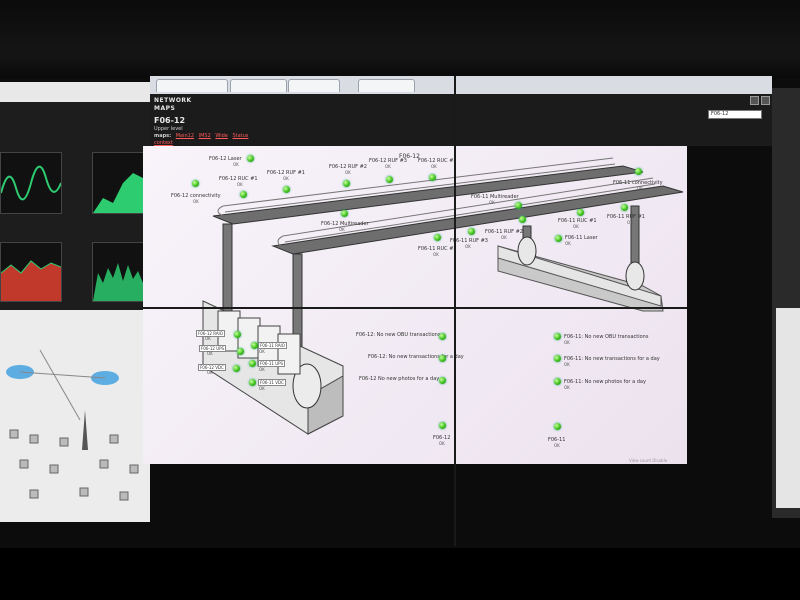 Image resolution: width=800 pixels, height=600 pixels. I want to click on cabinet-label: F06-11 UPS, so click(272, 363).